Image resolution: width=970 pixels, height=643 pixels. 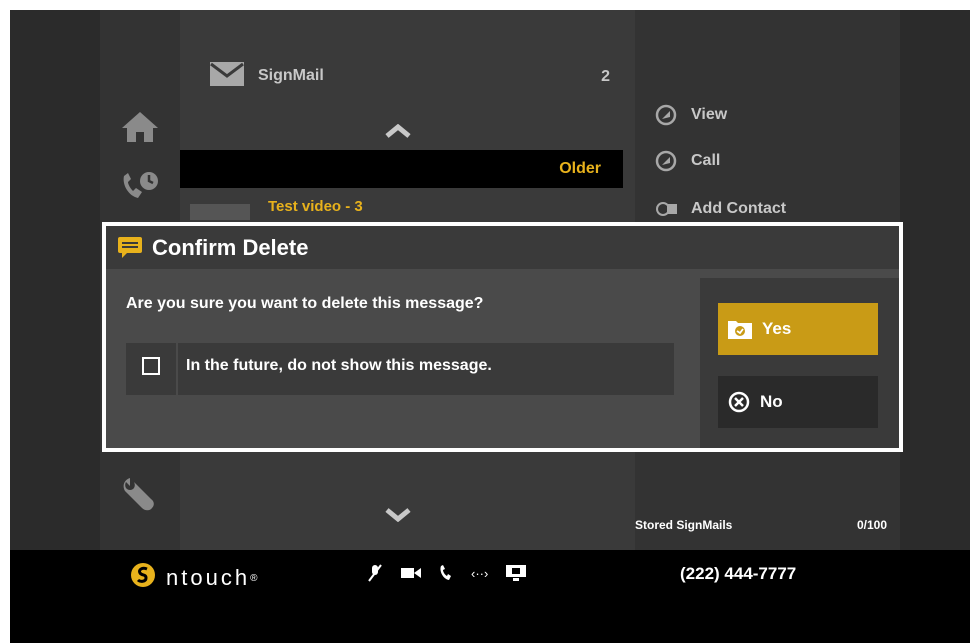 What do you see at coordinates (502, 247) in the screenshot?
I see `dialog-header: Confirm Delete` at bounding box center [502, 247].